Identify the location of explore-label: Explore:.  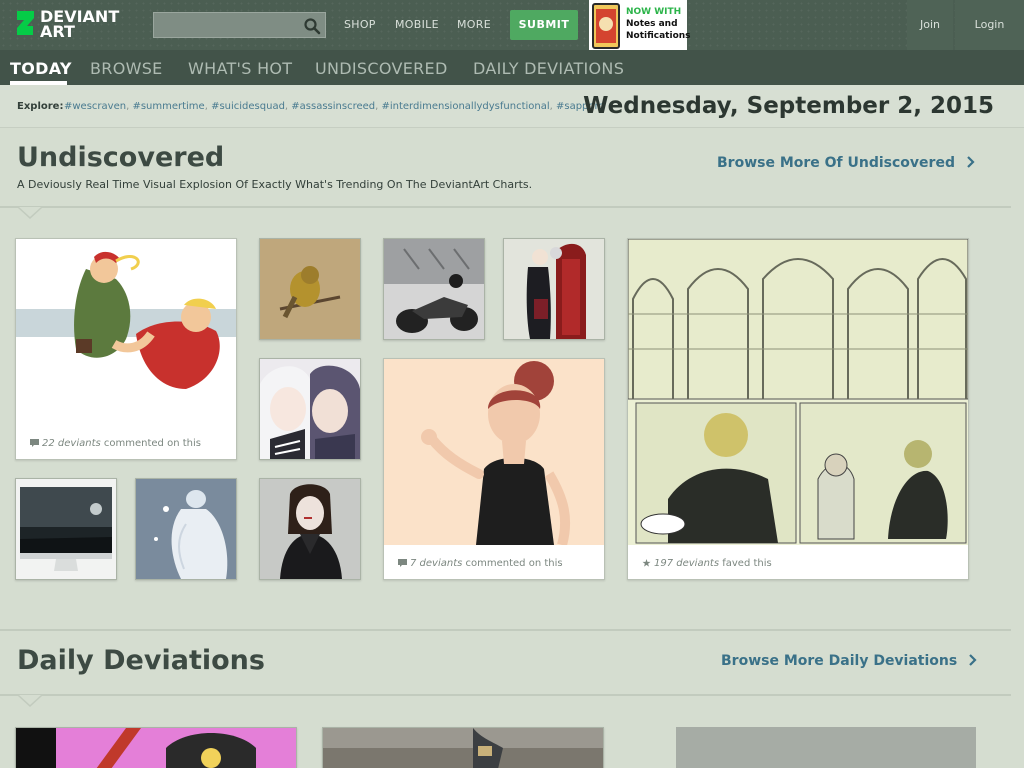
(40, 106).